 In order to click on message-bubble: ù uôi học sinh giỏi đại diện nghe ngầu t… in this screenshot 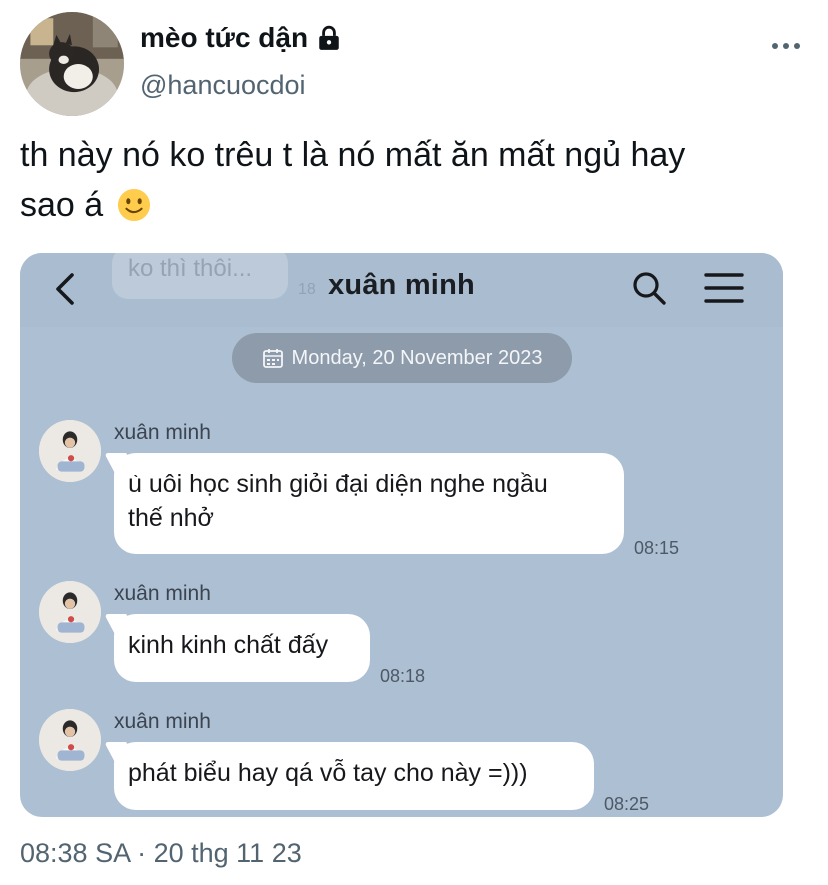, I will do `click(369, 503)`.